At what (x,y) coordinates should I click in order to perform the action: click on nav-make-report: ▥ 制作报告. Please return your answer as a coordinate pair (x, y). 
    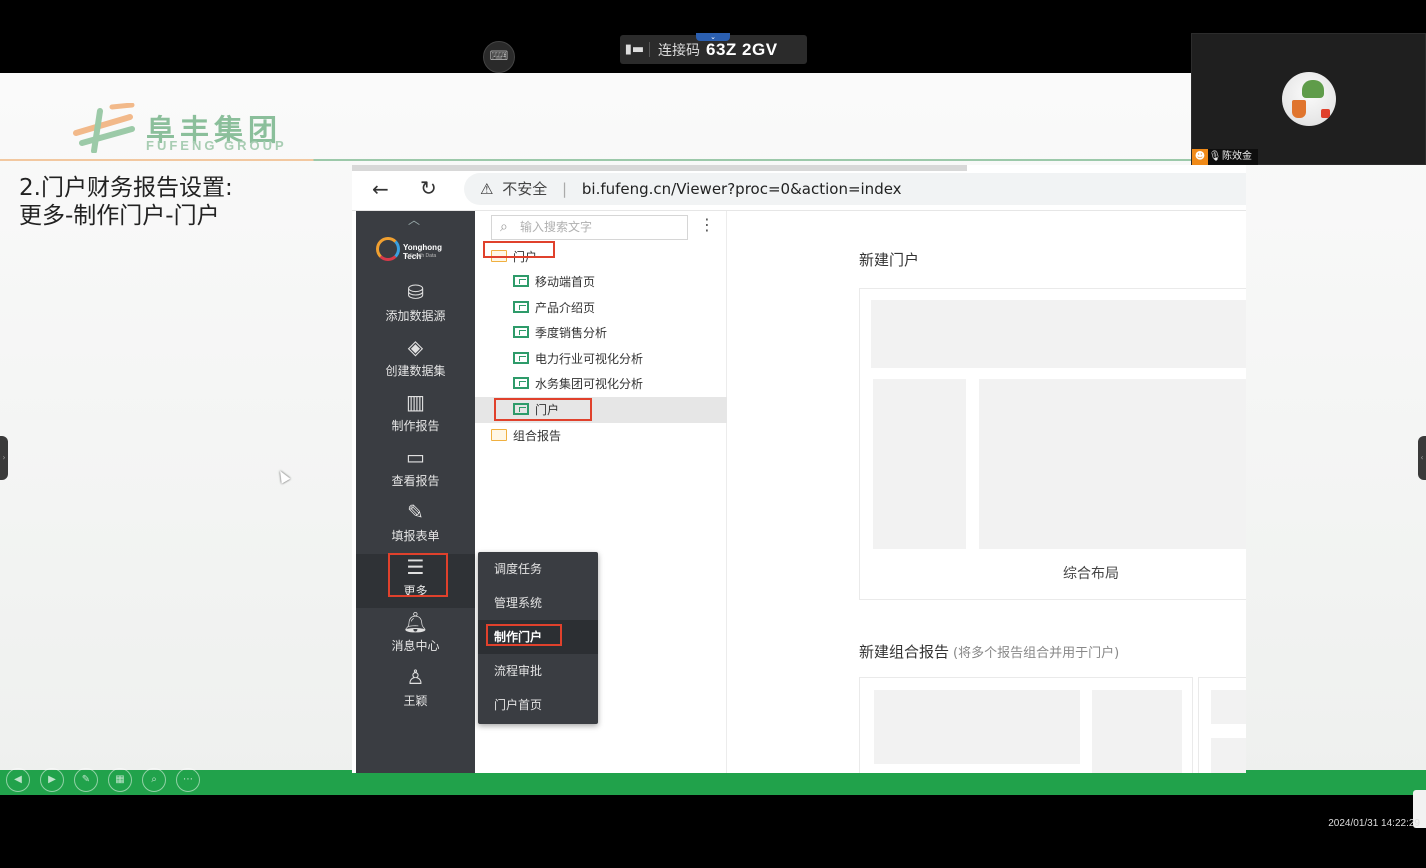
    Looking at the image, I should click on (415, 416).